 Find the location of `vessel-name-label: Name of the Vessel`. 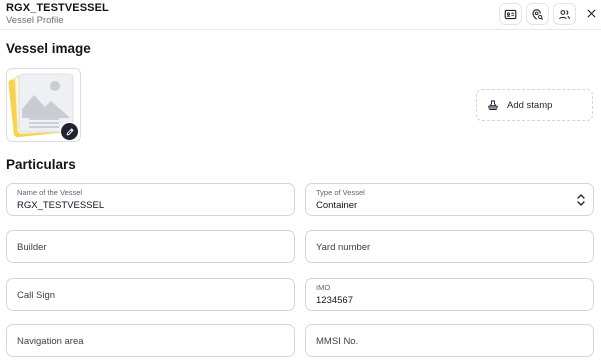

vessel-name-label: Name of the Vessel is located at coordinates (50, 192).